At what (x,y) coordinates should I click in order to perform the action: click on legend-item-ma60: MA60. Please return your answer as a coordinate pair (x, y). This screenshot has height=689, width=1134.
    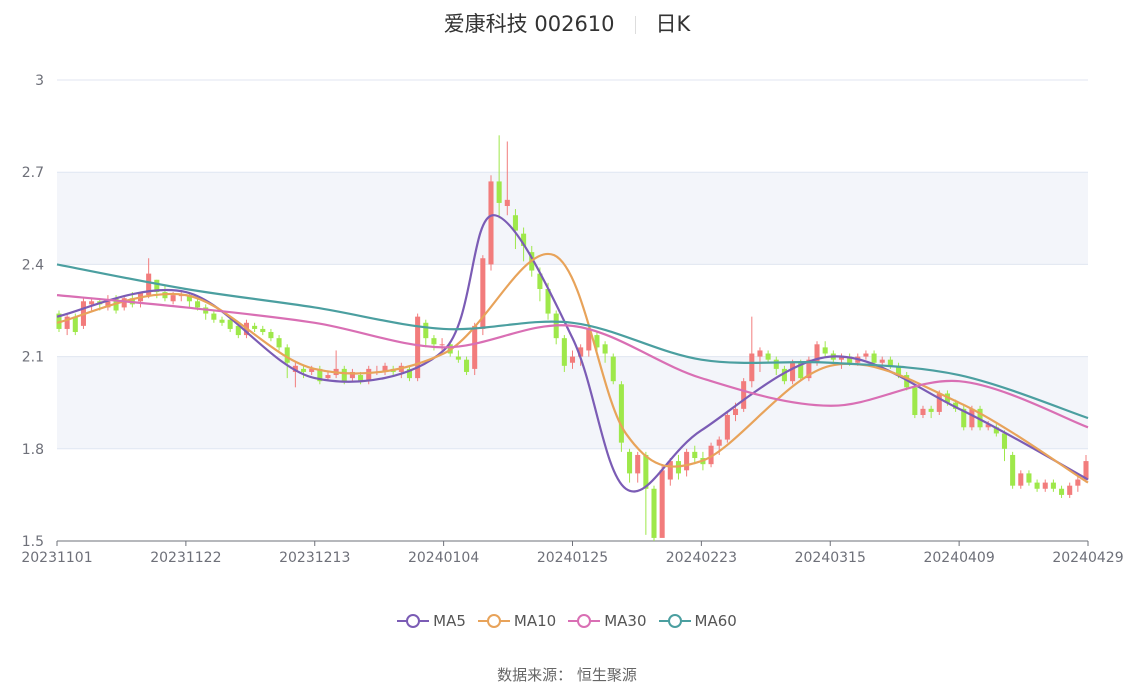
    Looking at the image, I should click on (697, 621).